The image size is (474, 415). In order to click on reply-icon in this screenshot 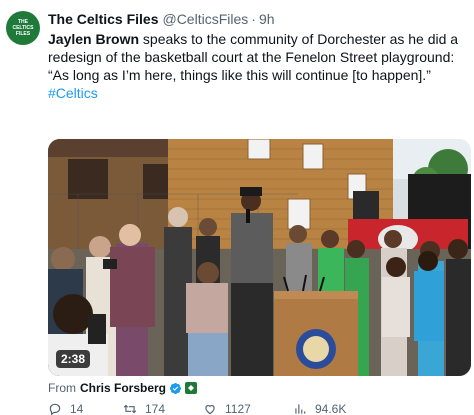, I will do `click(55, 409)`.